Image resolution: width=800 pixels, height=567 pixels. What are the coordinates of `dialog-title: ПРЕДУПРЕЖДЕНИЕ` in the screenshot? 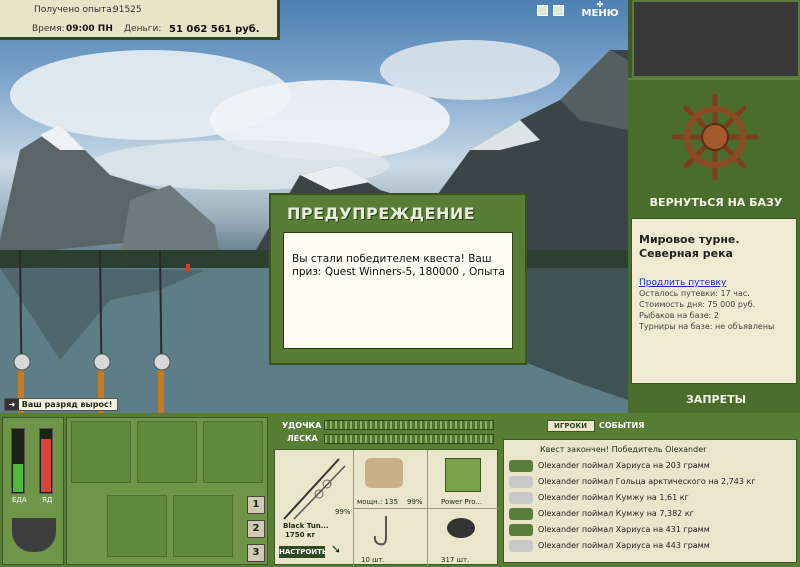 It's located at (381, 213).